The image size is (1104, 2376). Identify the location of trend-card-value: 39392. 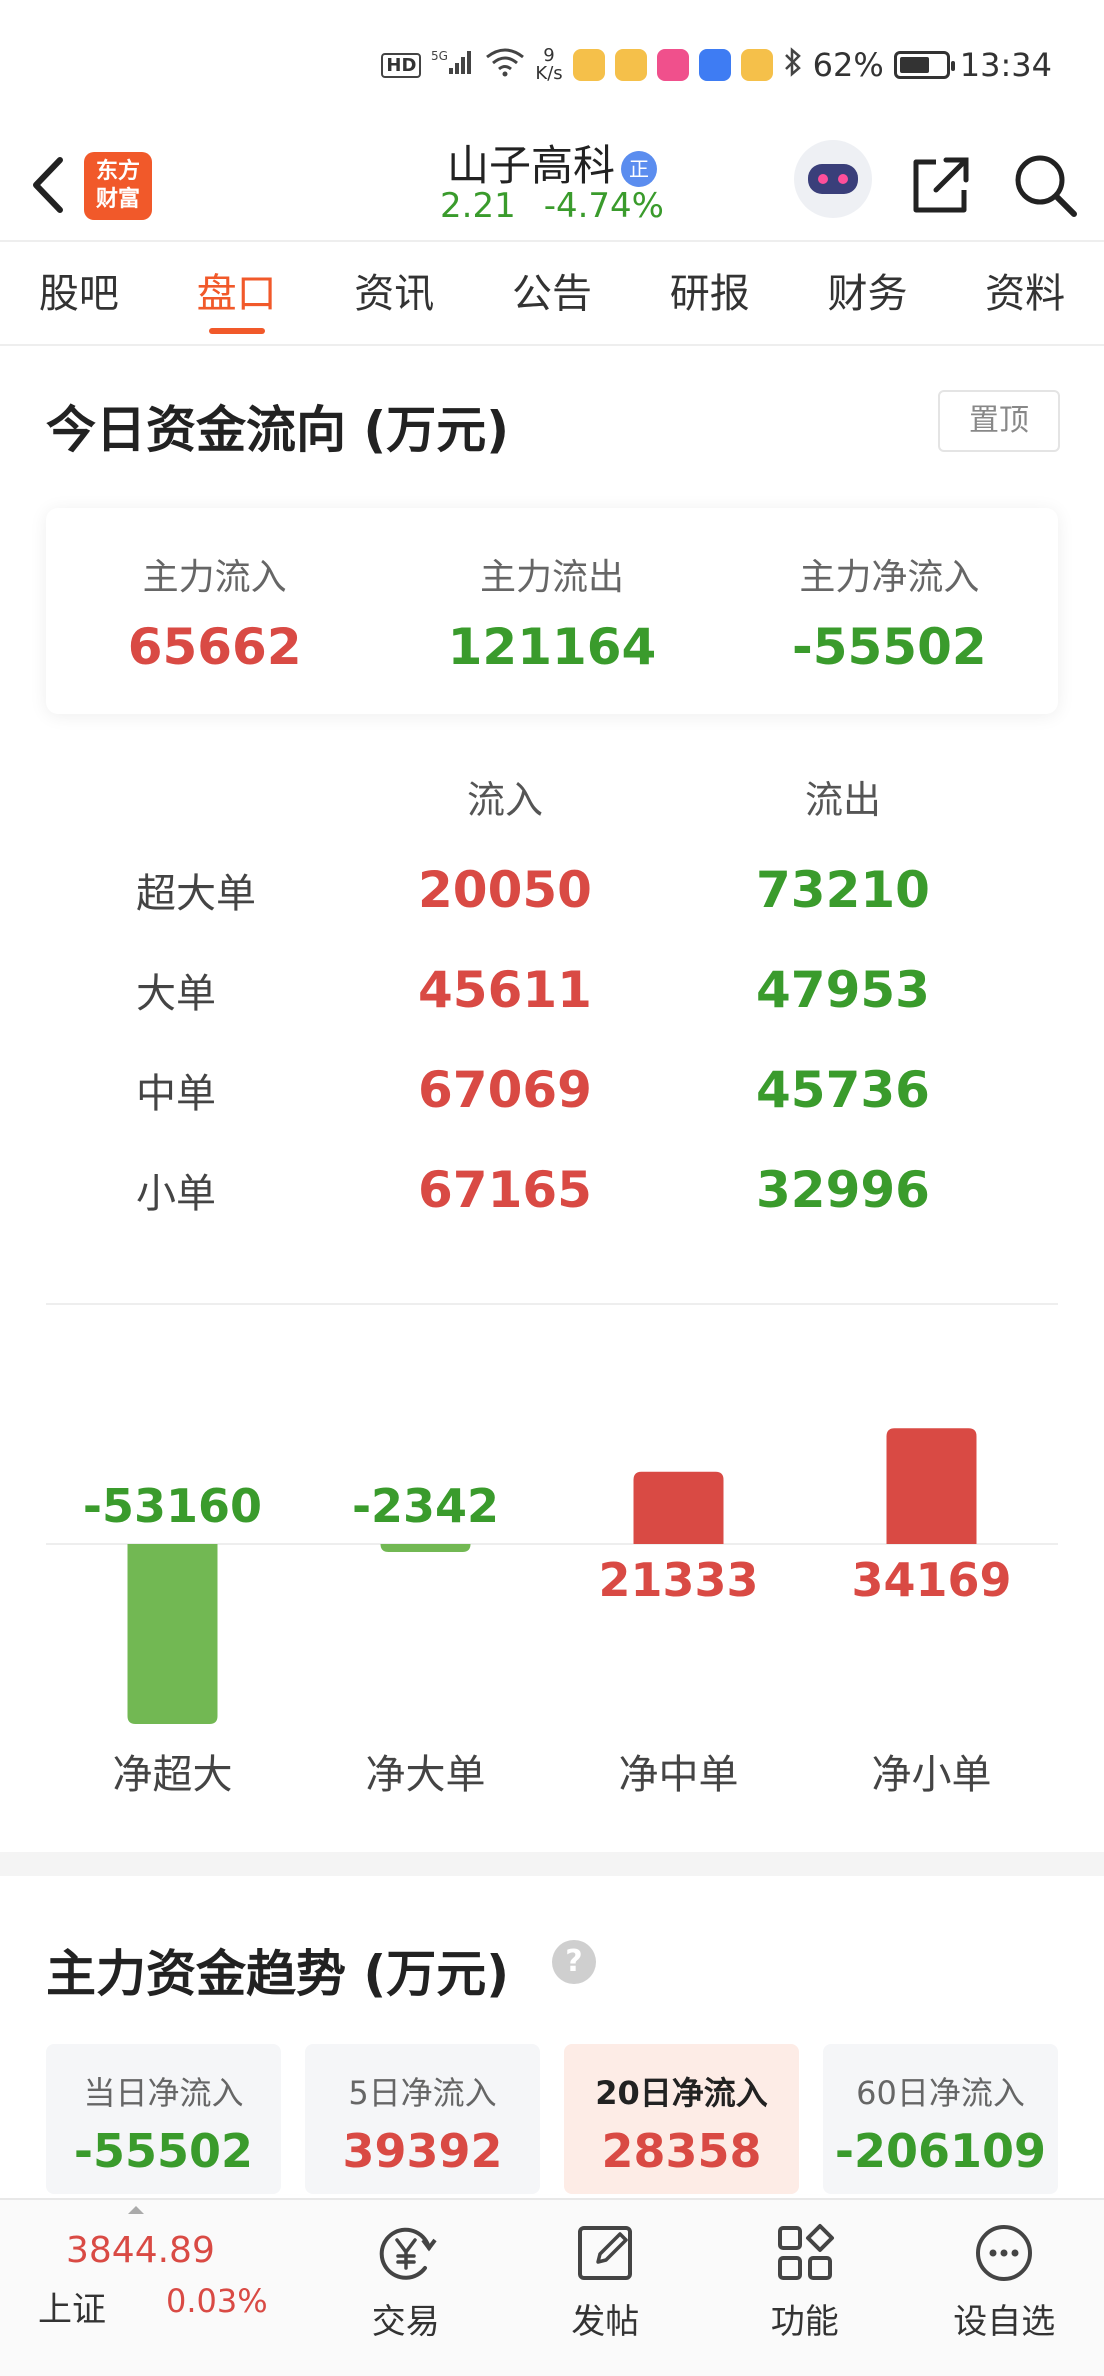
(422, 2151).